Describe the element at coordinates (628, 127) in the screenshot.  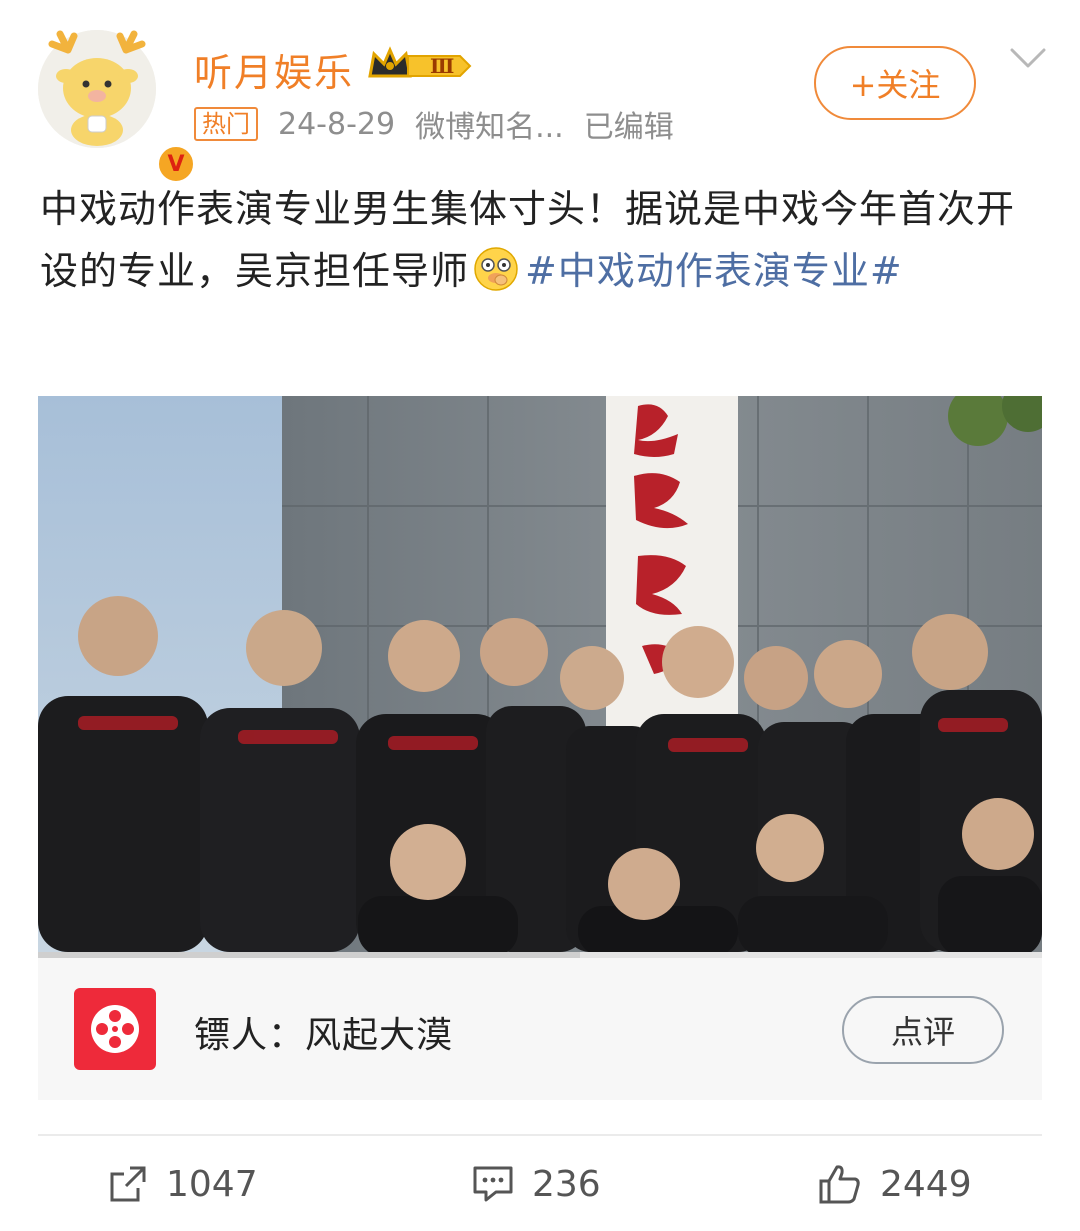
I see `edited-label: 已编辑` at that location.